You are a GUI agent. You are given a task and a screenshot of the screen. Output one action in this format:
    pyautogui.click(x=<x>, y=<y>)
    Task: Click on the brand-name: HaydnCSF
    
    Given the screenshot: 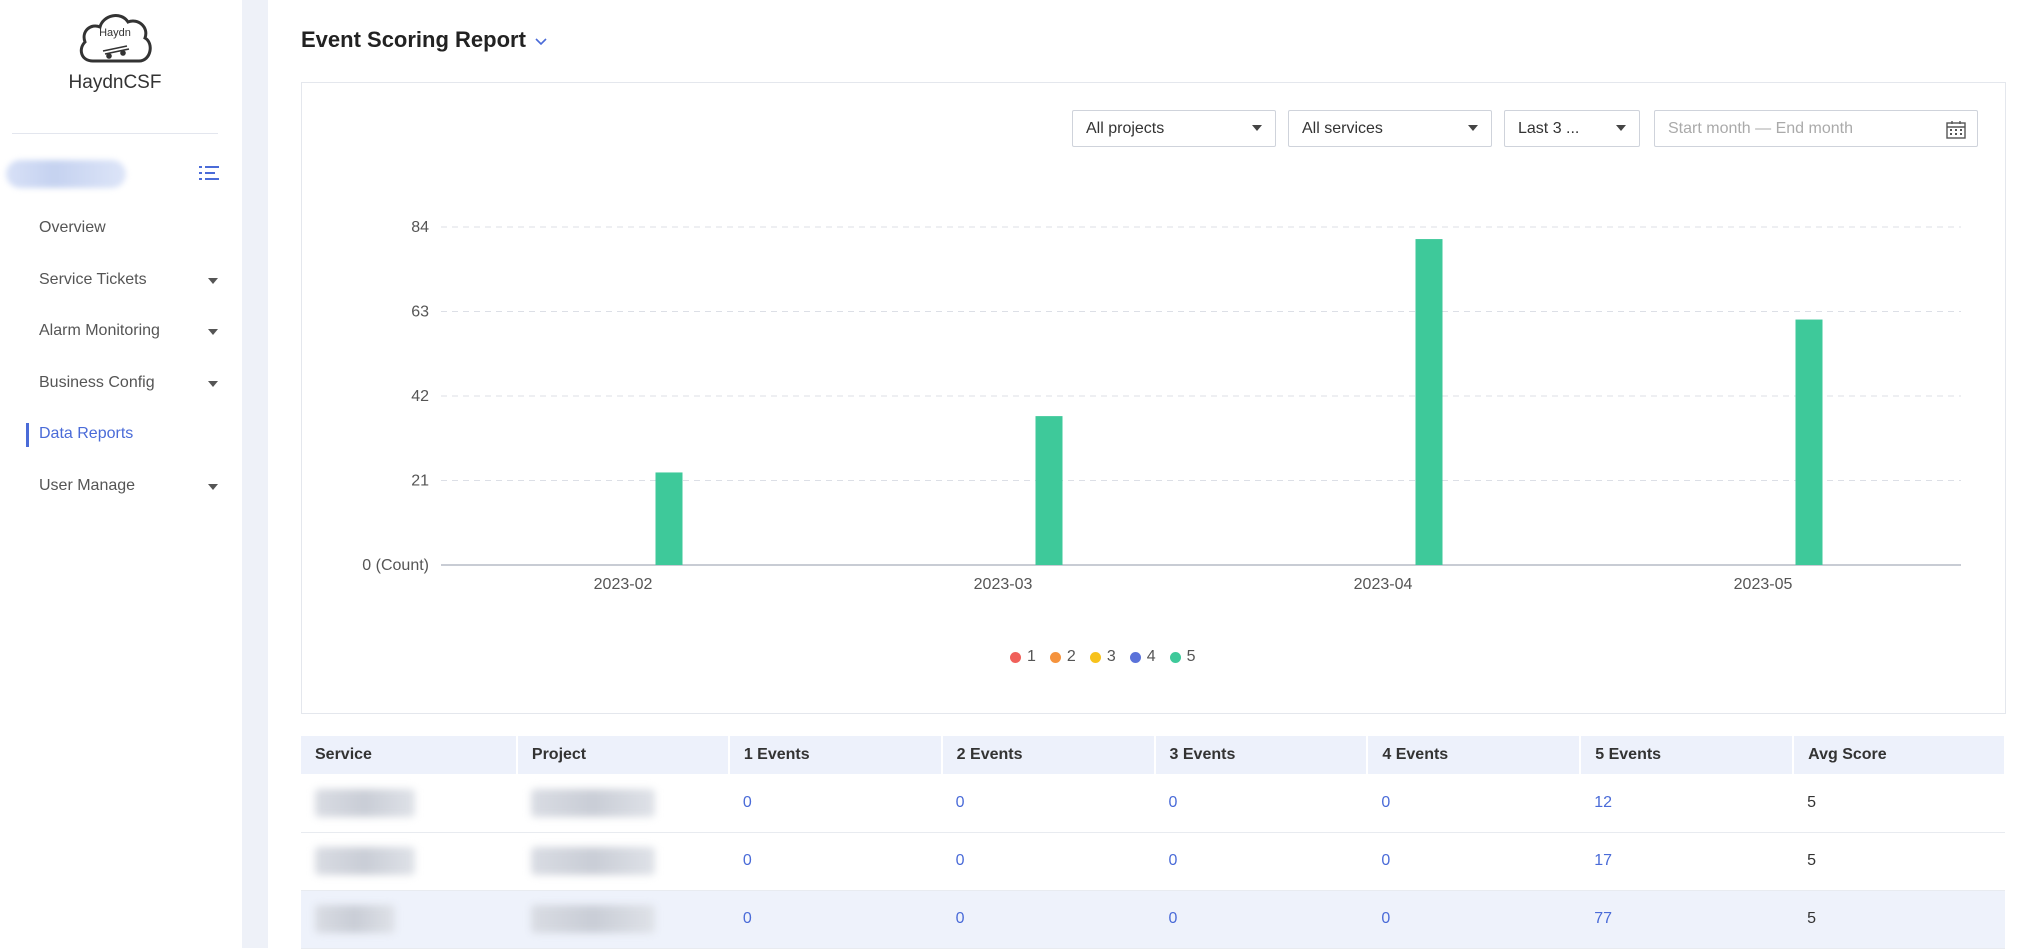 What is the action you would take?
    pyautogui.click(x=115, y=82)
    